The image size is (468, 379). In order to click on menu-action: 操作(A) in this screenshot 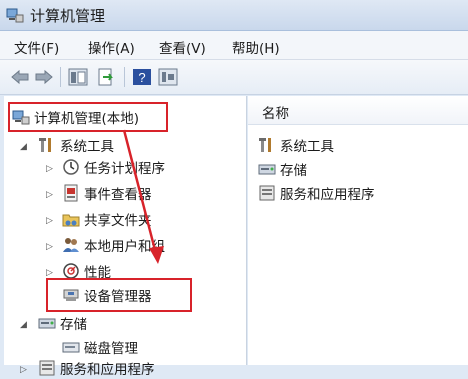, I will do `click(111, 47)`.